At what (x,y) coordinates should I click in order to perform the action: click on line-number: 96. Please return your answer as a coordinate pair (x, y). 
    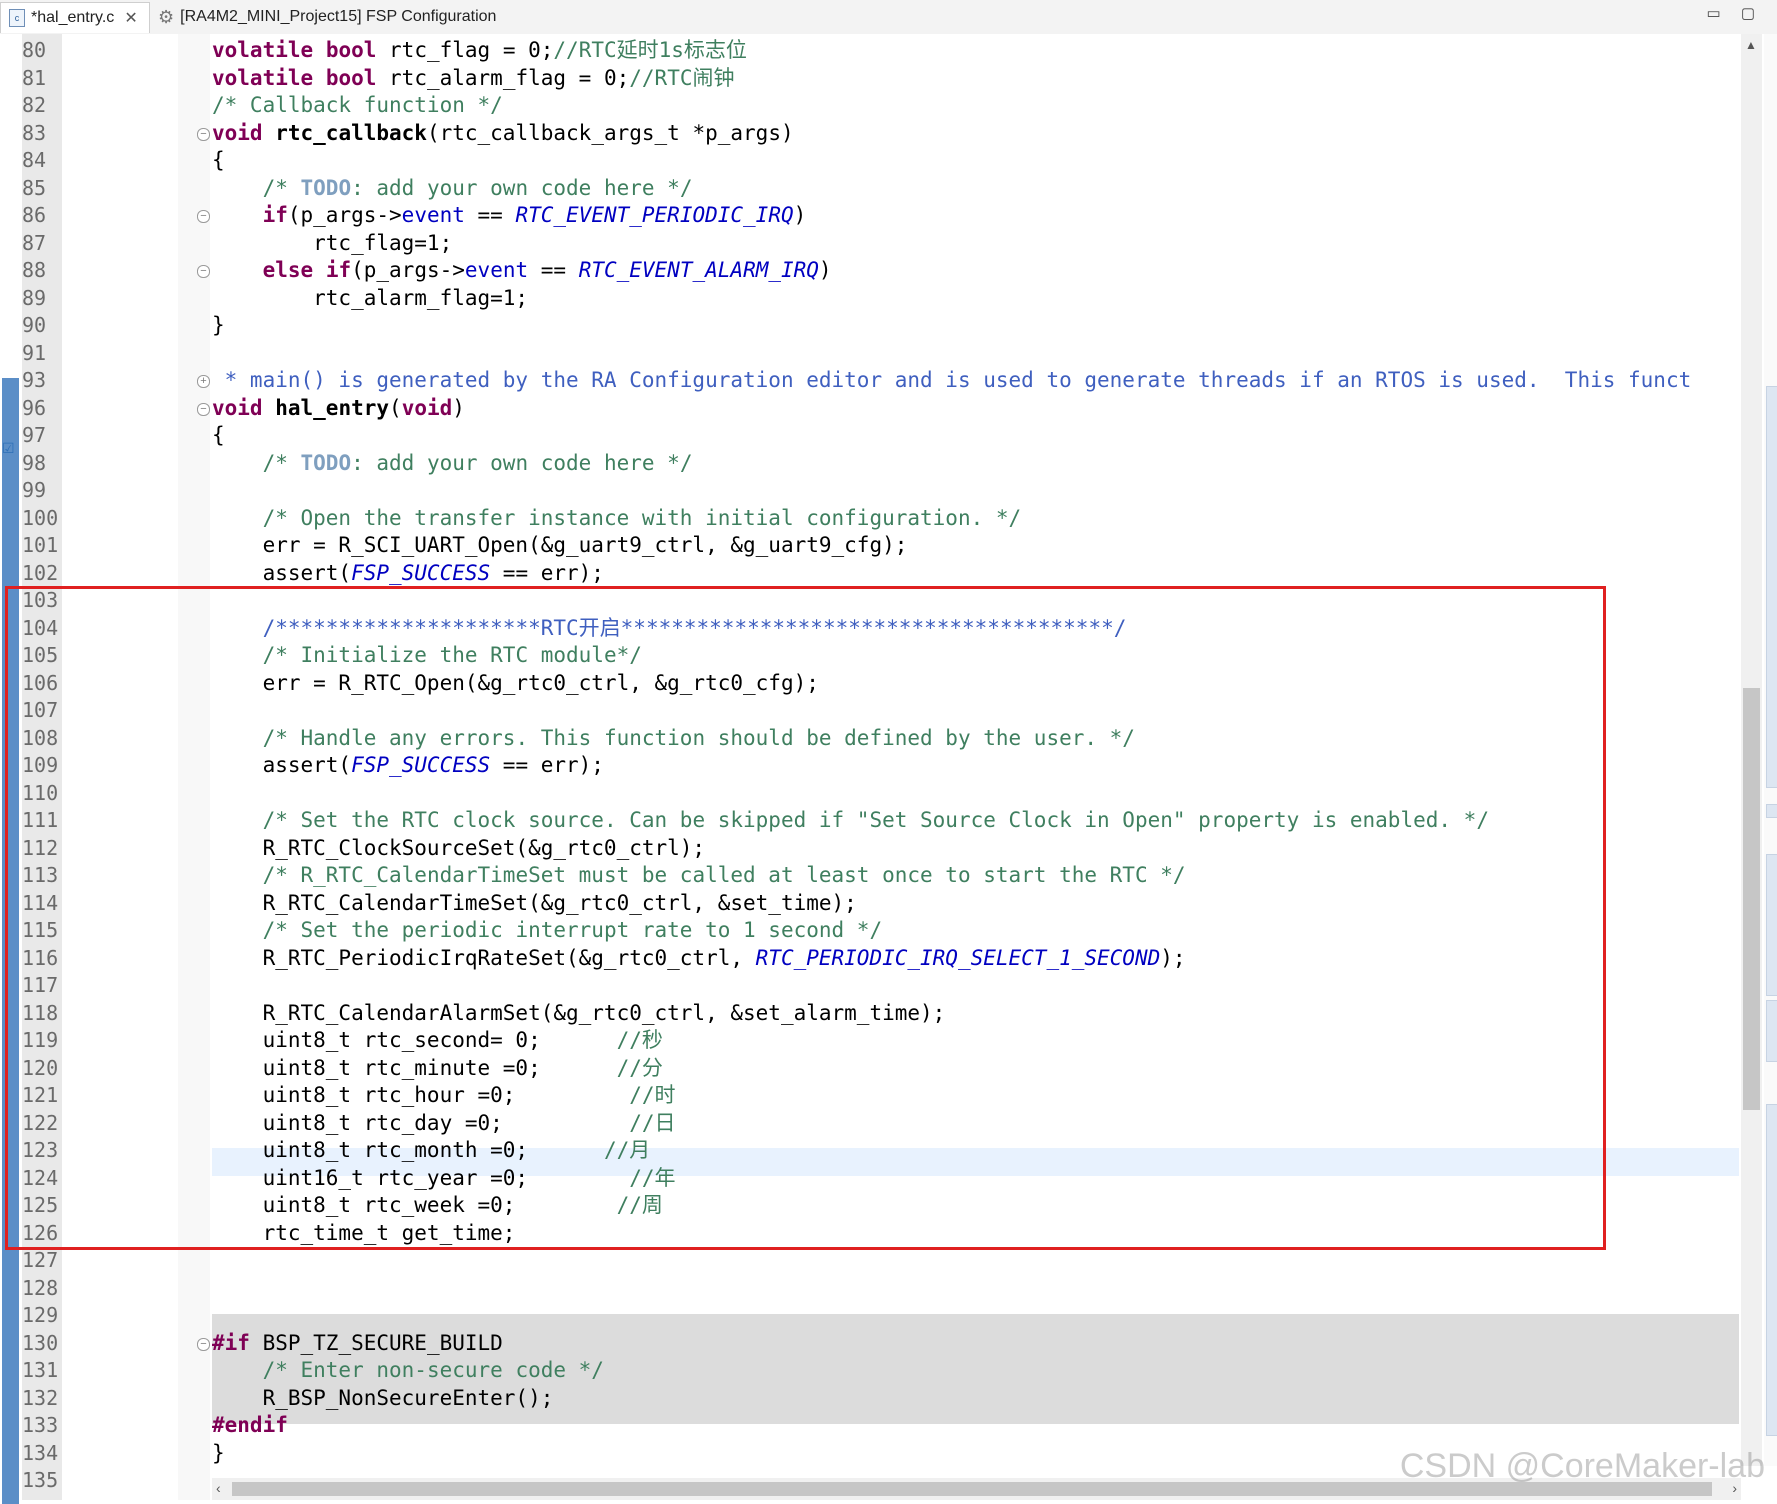
    Looking at the image, I should click on (34, 407).